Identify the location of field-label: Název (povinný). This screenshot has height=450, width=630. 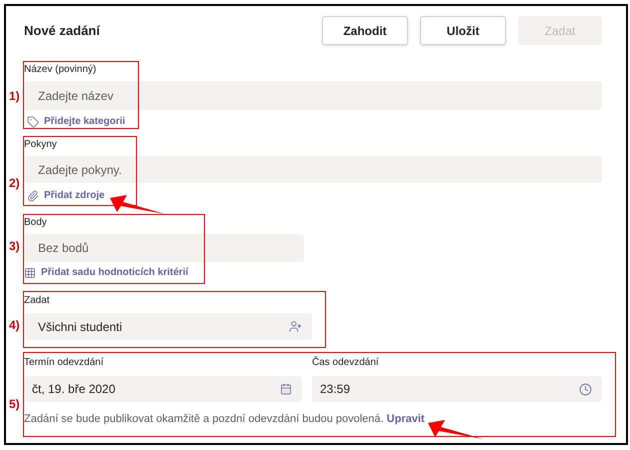
(61, 70).